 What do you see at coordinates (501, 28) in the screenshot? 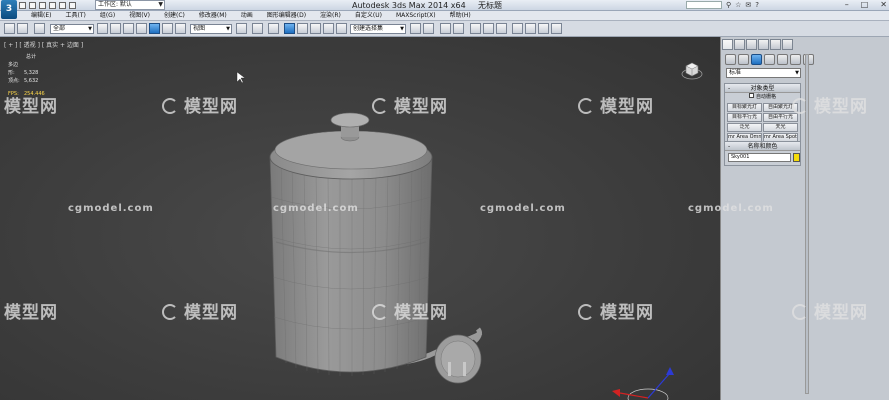
I see `material-editor-icon` at bounding box center [501, 28].